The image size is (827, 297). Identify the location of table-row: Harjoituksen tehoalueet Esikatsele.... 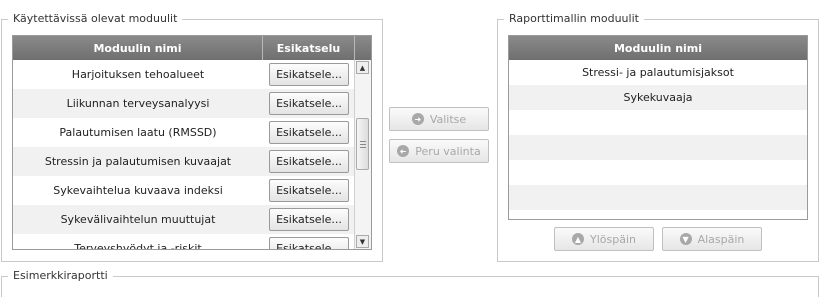
(192, 74).